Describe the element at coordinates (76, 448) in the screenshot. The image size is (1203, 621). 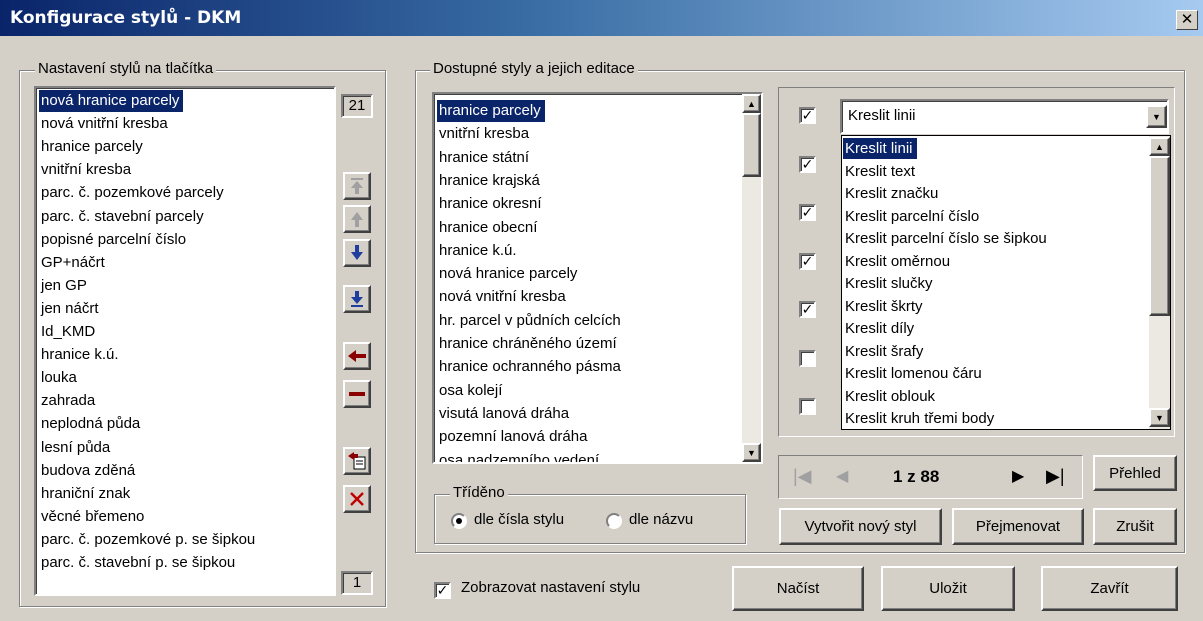
I see `list-item: lesní půda` at that location.